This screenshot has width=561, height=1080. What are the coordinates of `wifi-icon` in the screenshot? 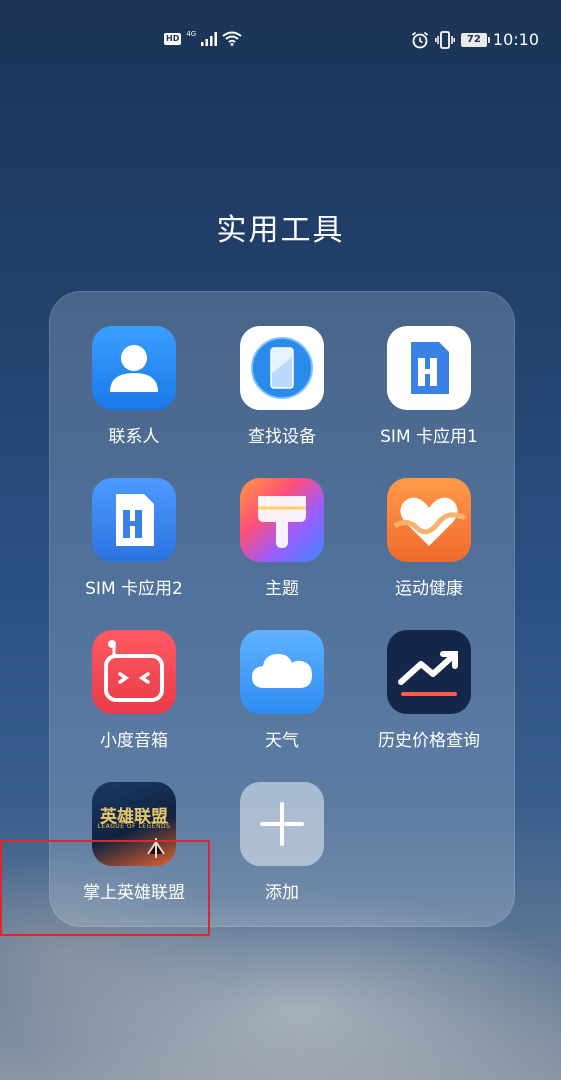 It's located at (232, 38).